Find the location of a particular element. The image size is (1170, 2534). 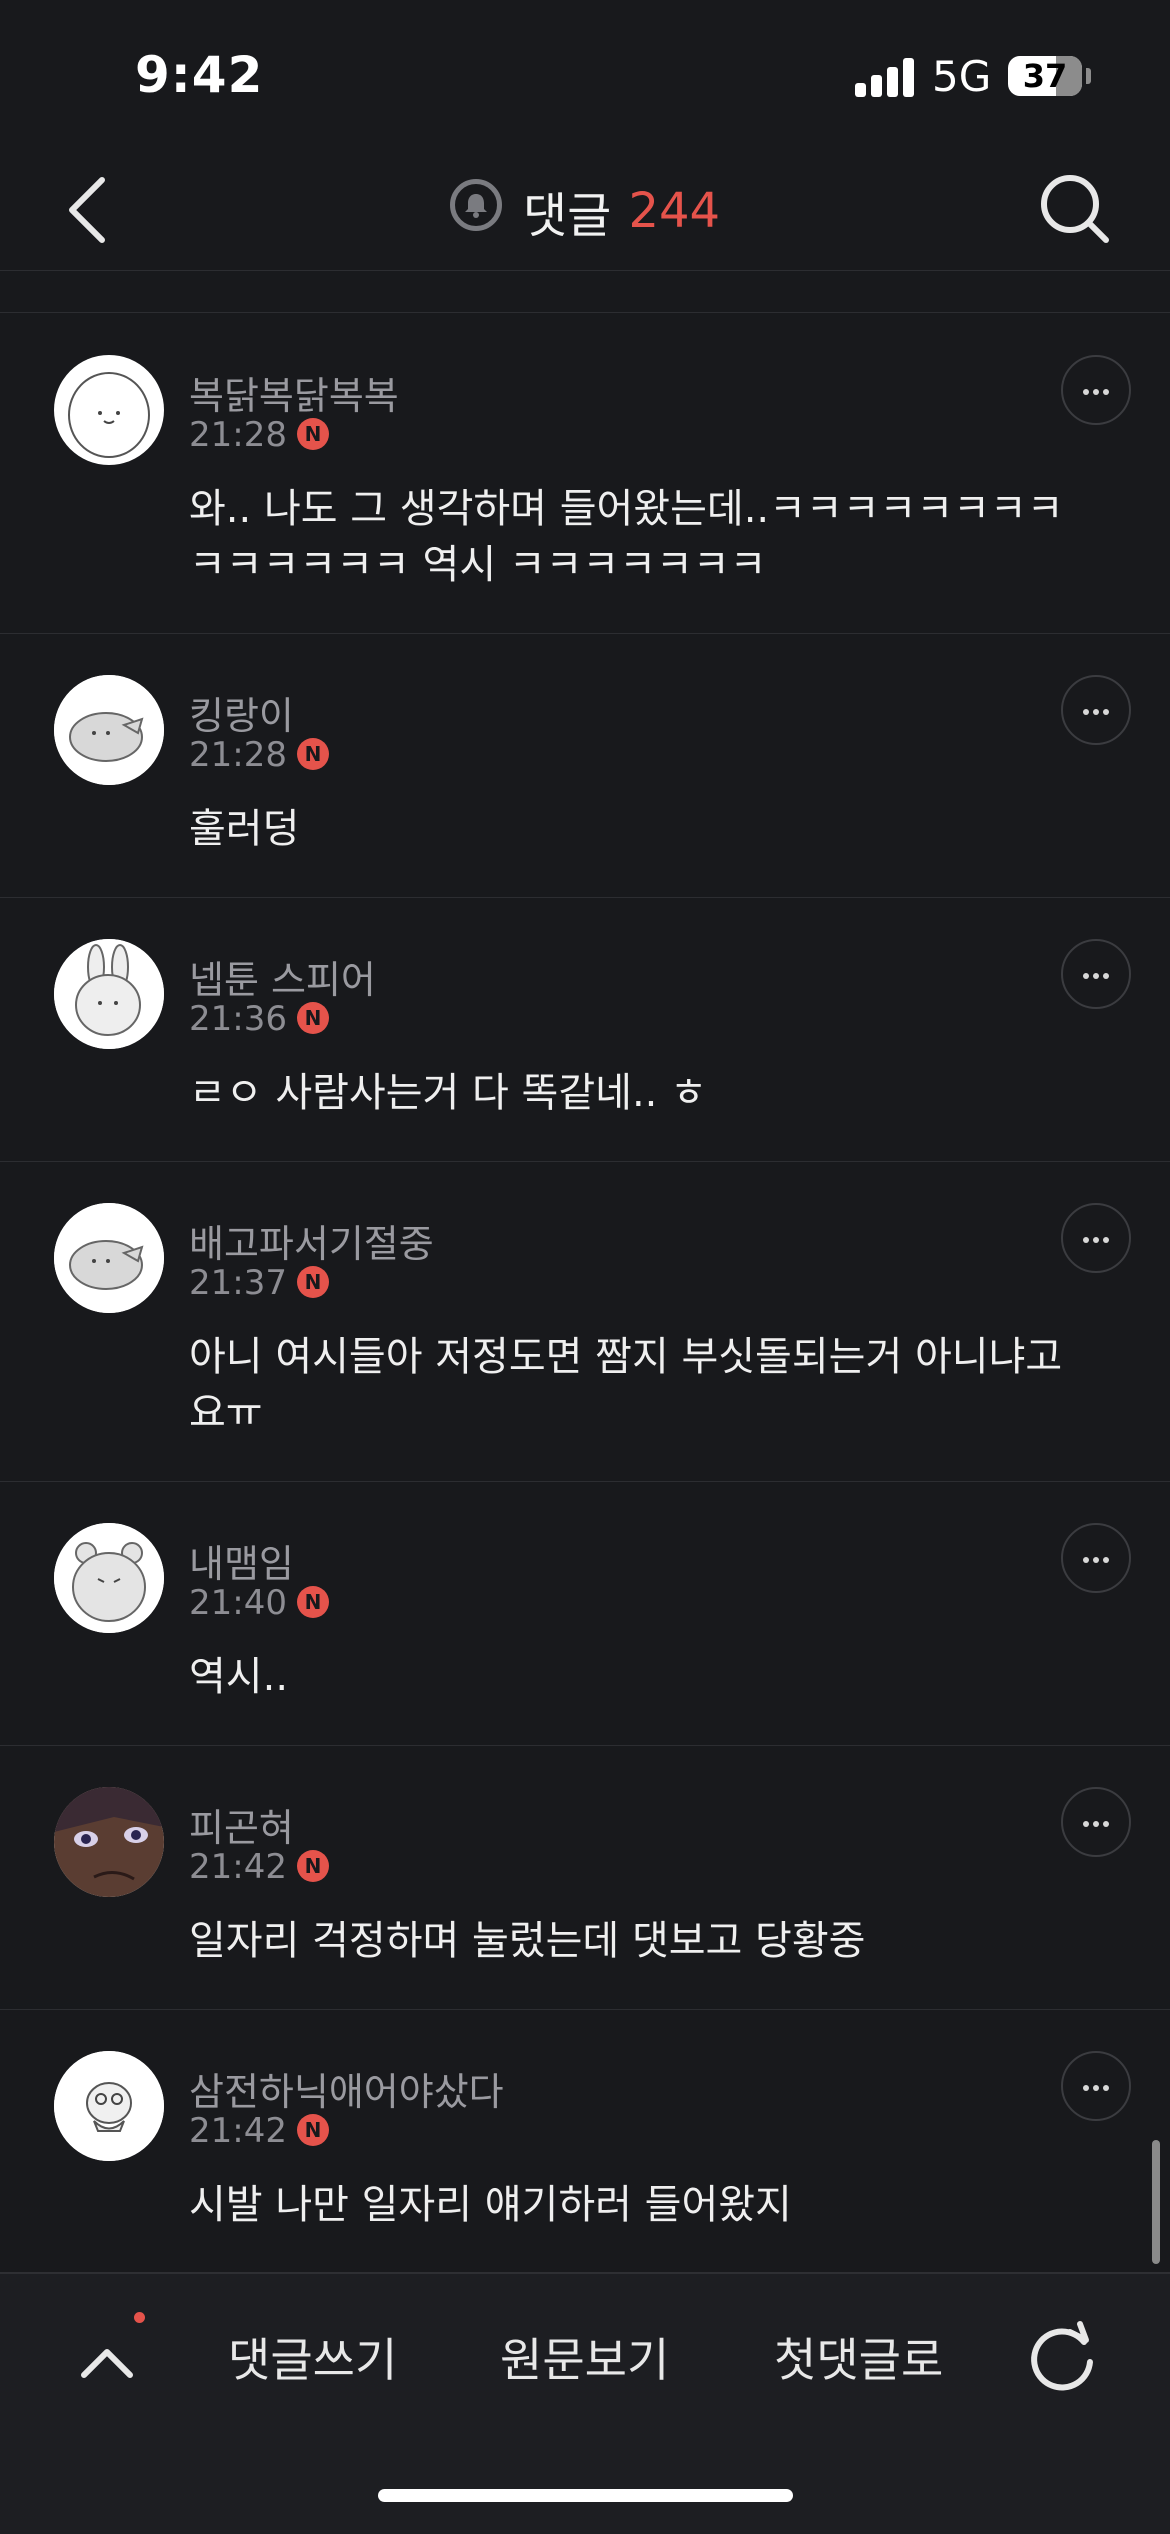

comment-item: 삼전하닉애어야샀다 21:42 N 시발 나만 일자리 얘기하러 들어왔지 is located at coordinates (585, 2141).